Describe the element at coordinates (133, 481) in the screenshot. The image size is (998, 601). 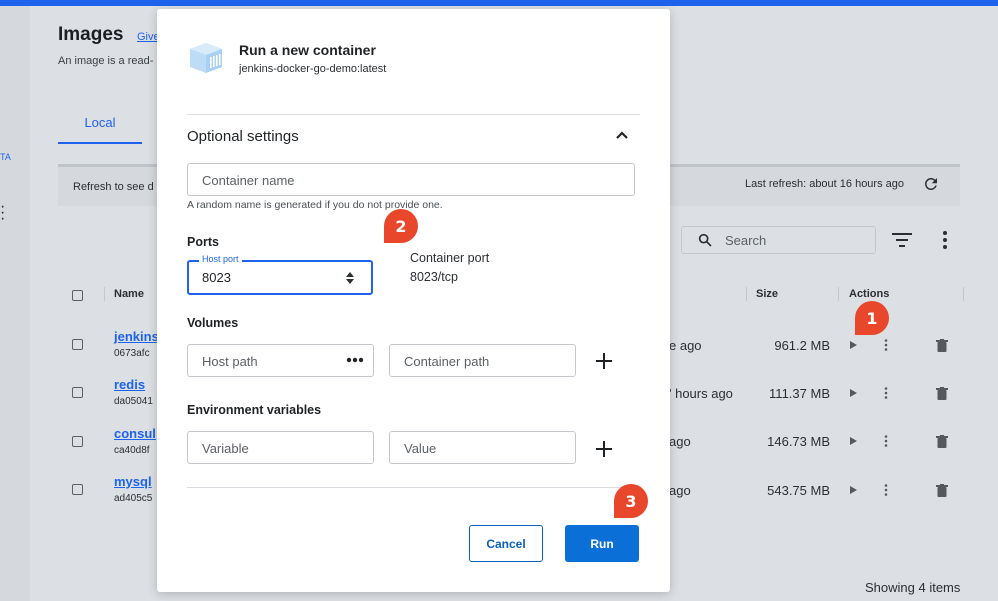
I see `image-name-link: mysql` at that location.